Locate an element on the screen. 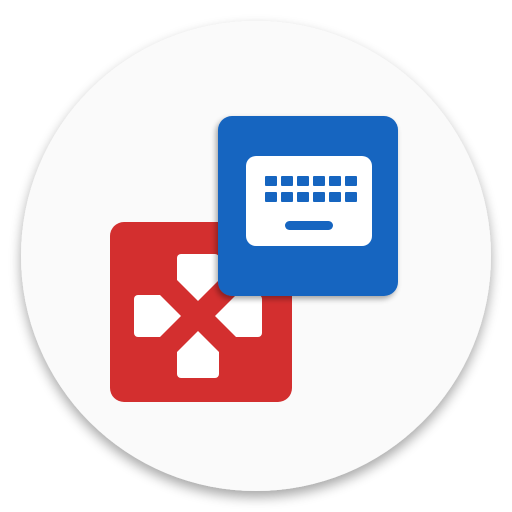  keyboard-icon is located at coordinates (309, 201).